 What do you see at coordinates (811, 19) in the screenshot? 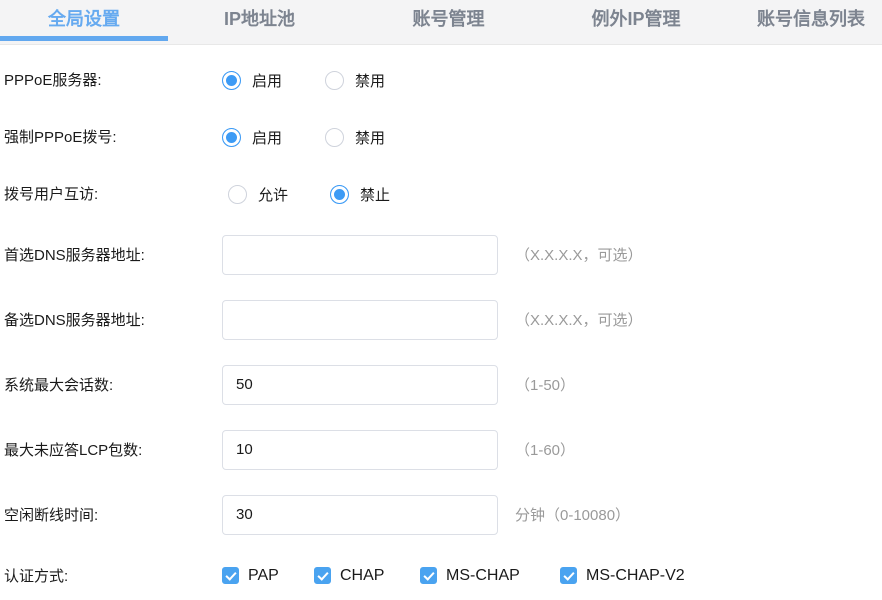
I see `tab-label: 账号信息列表` at bounding box center [811, 19].